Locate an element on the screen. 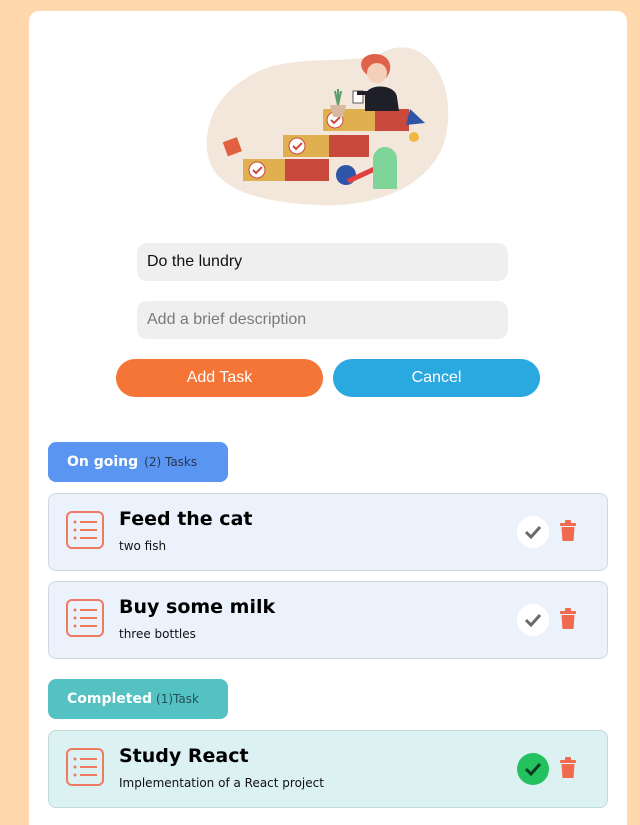 Image resolution: width=640 pixels, height=825 pixels. task-title-input is located at coordinates (322, 262).